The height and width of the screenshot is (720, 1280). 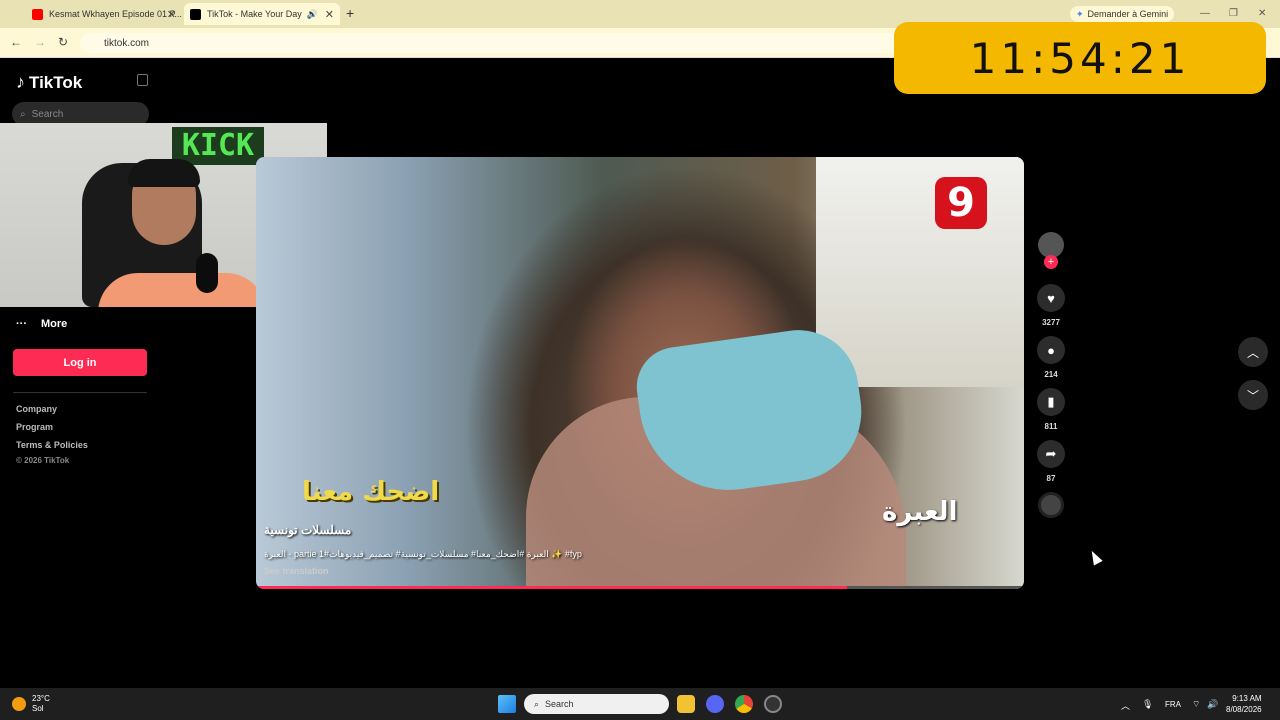 I want to click on reload-icon: ↻, so click(x=63, y=42).